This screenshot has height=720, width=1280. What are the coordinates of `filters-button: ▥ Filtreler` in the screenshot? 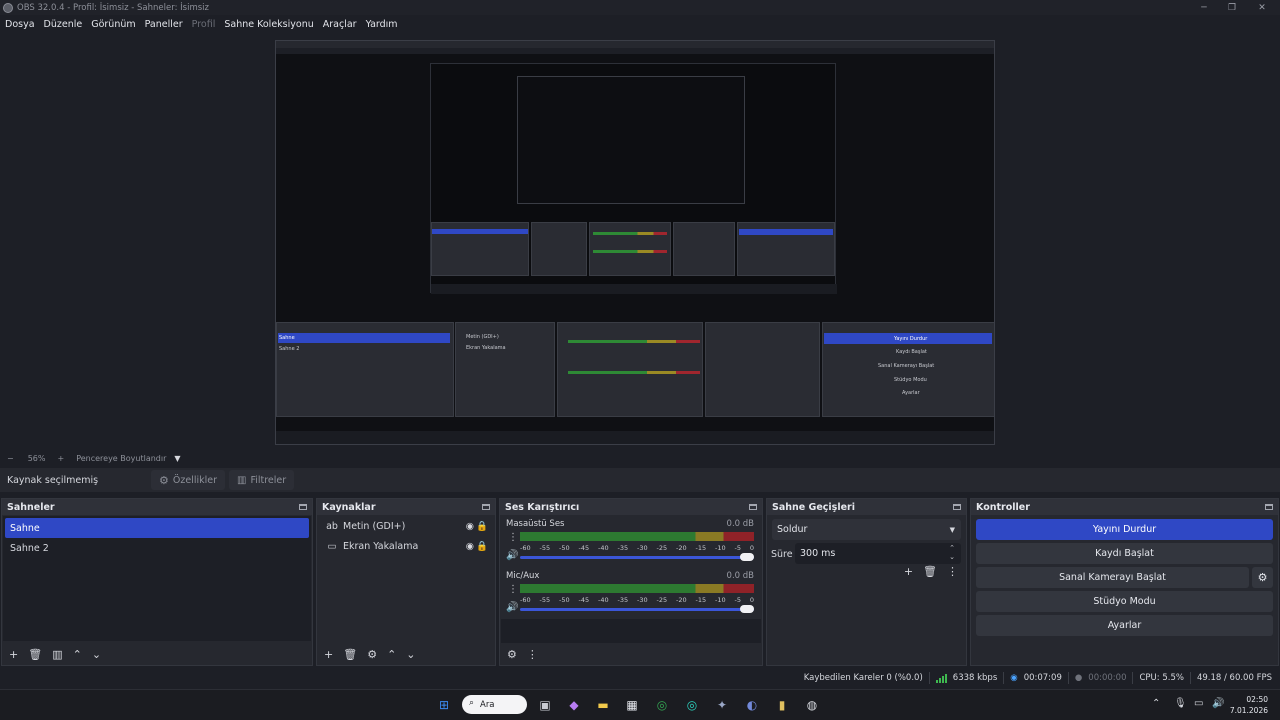 It's located at (262, 480).